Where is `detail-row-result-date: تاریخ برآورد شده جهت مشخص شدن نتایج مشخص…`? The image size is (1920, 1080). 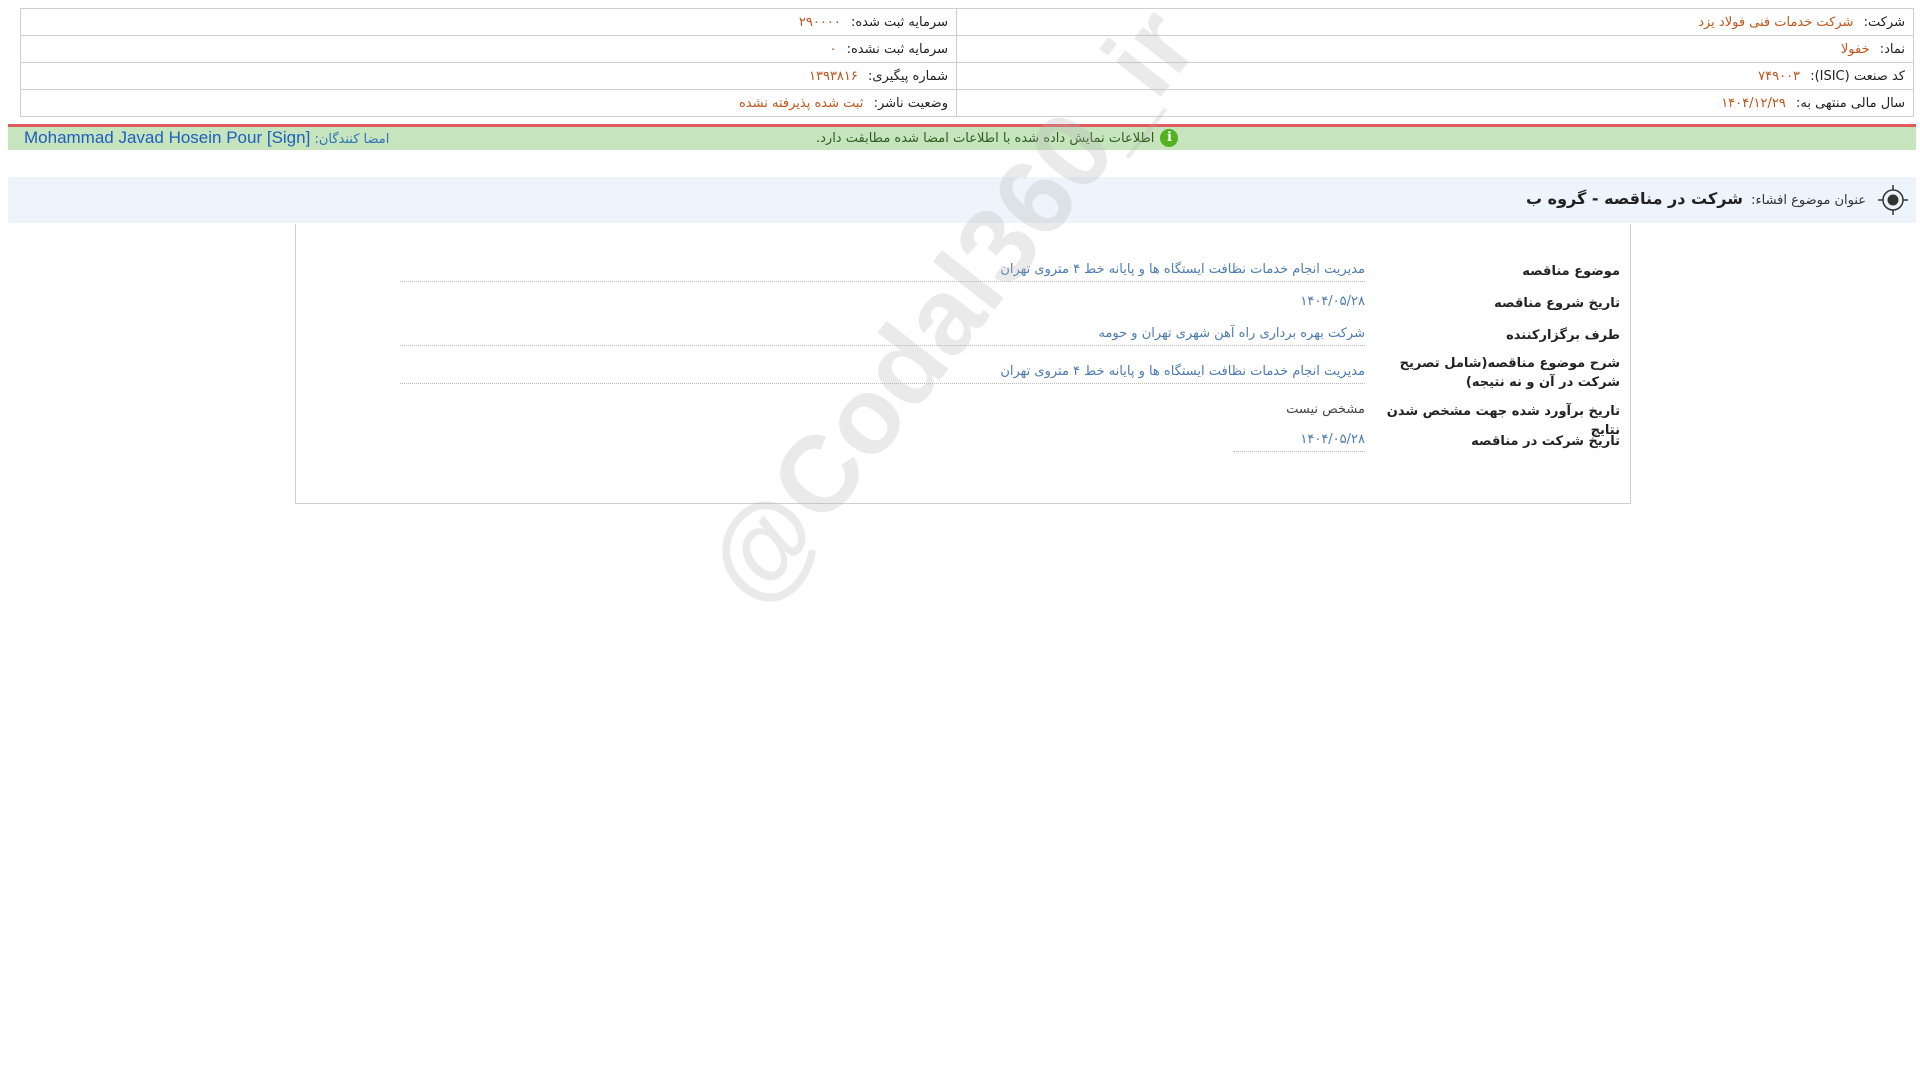 detail-row-result-date: تاریخ برآورد شده جهت مشخص شدن نتایج مشخص… is located at coordinates (1005, 420).